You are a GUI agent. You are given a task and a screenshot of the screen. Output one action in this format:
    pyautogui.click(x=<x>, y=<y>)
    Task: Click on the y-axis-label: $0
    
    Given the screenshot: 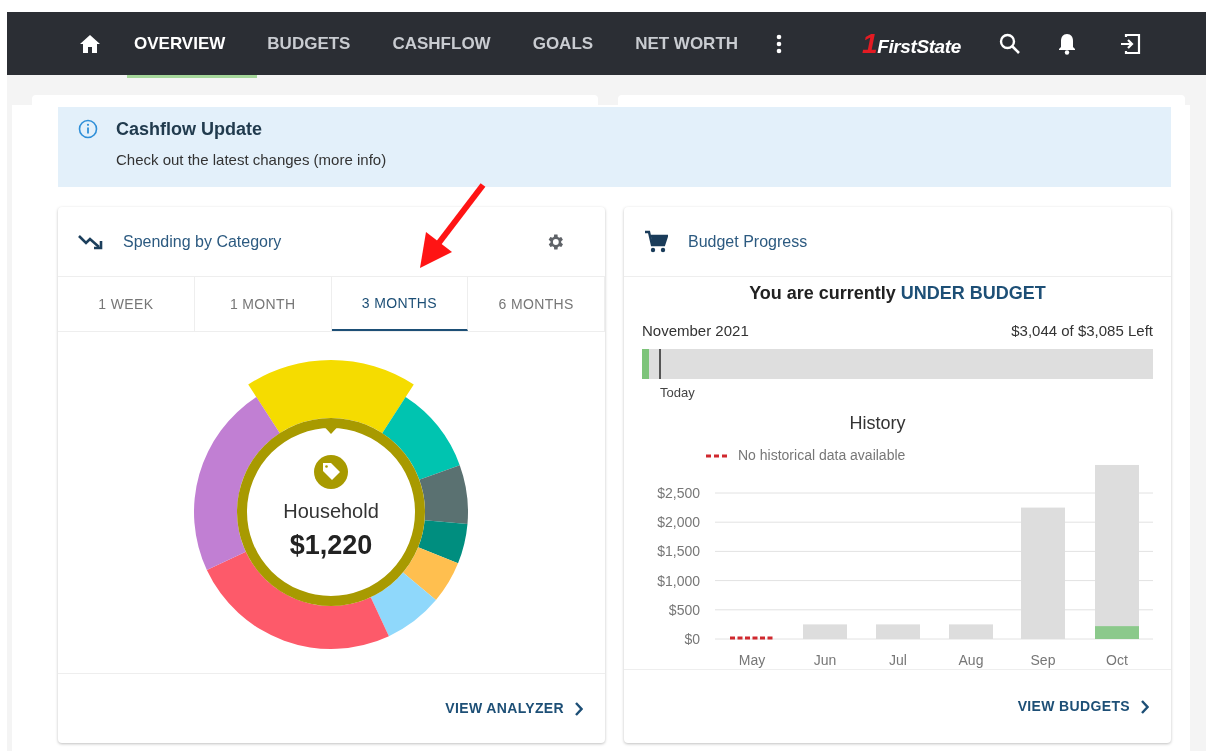 What is the action you would take?
    pyautogui.click(x=692, y=639)
    